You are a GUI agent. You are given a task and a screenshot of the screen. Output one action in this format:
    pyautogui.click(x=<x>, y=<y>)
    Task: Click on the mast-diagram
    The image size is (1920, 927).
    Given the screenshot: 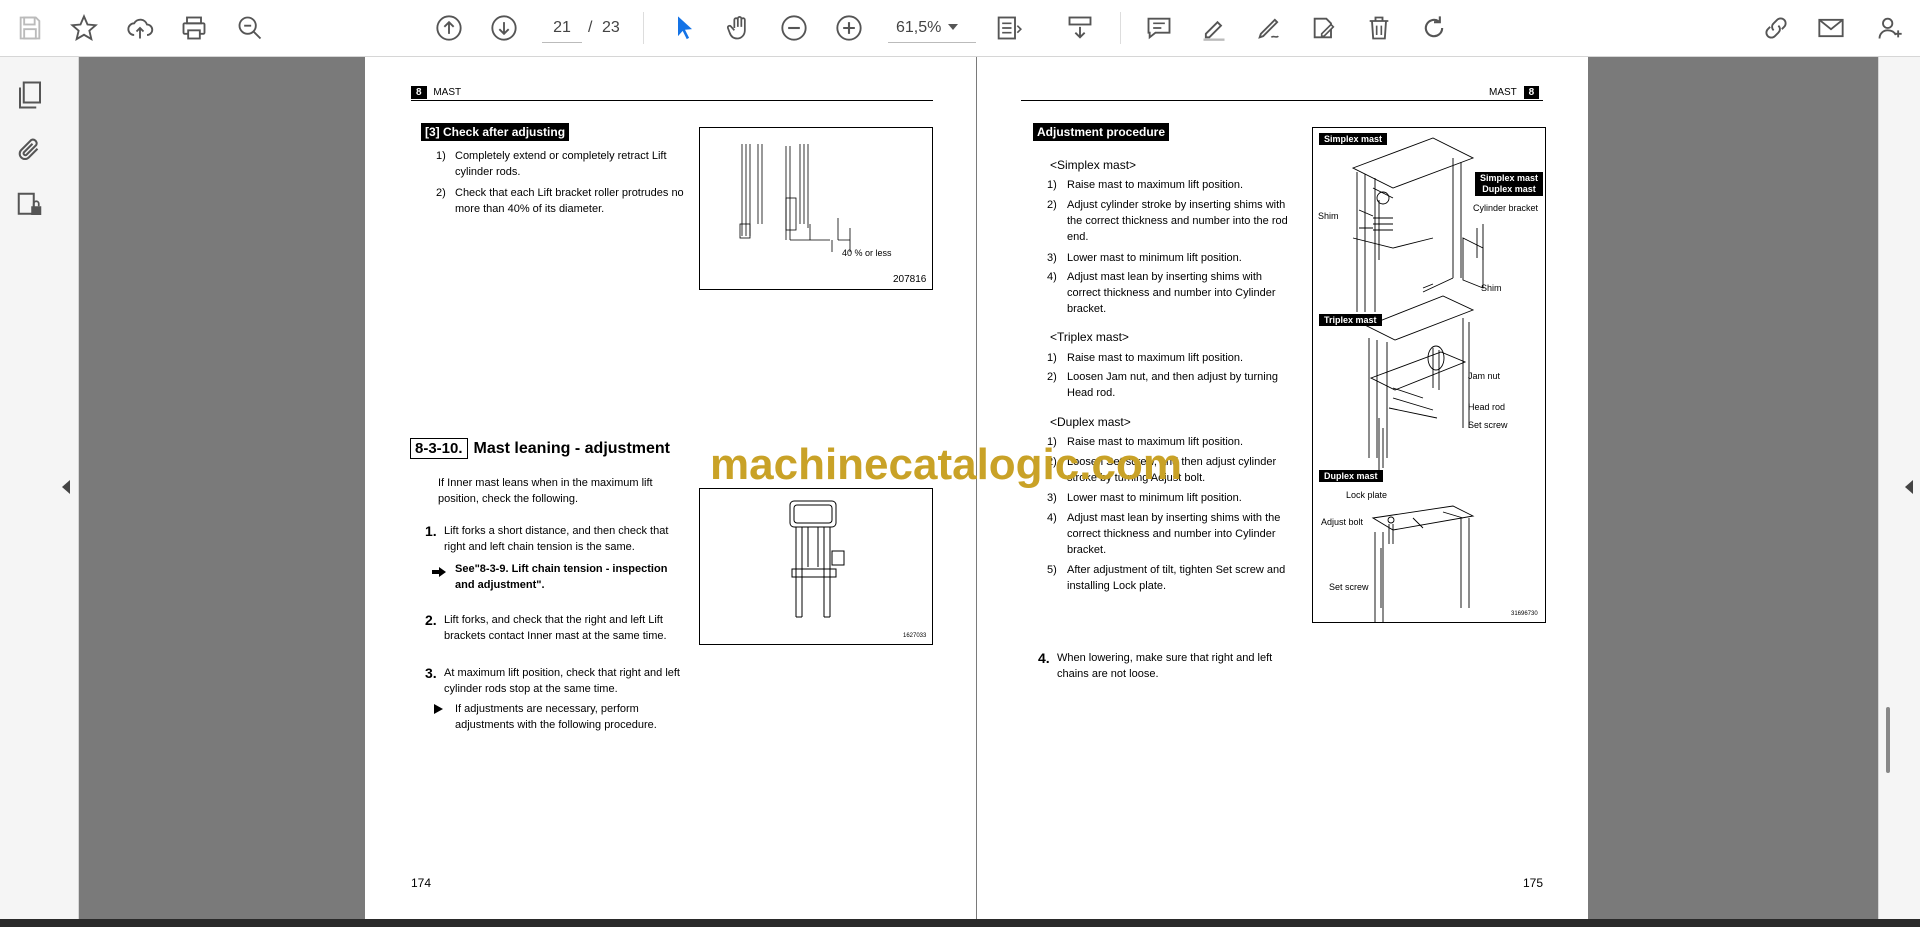 What is the action you would take?
    pyautogui.click(x=817, y=559)
    